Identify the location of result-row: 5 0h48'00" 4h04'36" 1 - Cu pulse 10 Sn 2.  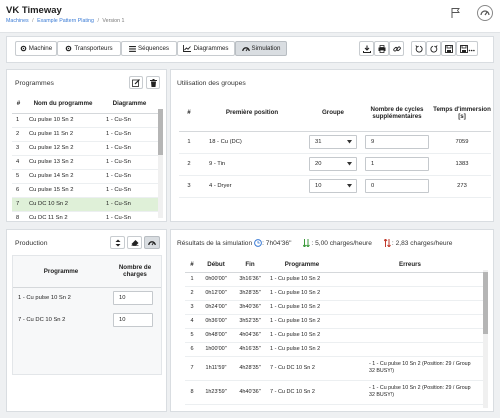
(334, 335).